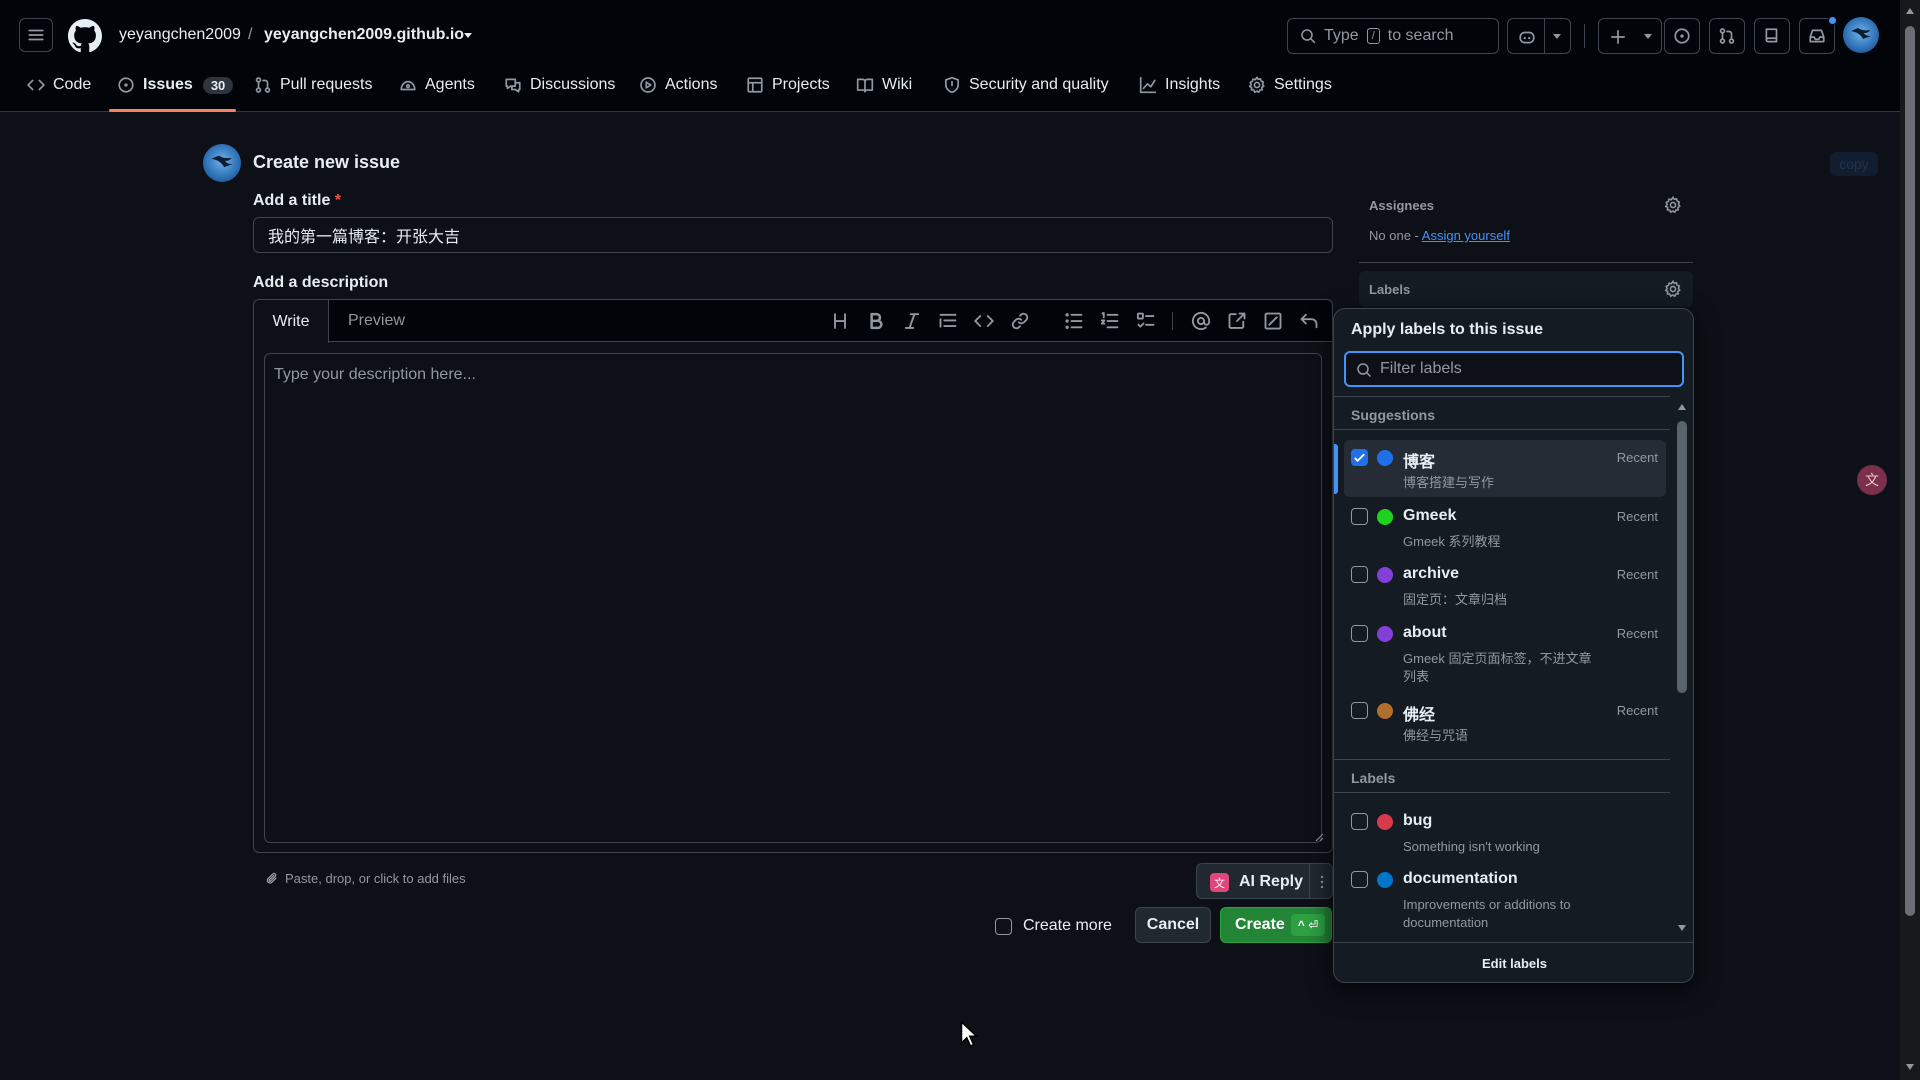  What do you see at coordinates (1505, 527) in the screenshot?
I see `label-item-gmeek: Gmeek Gmeek 系列教程 Recent` at bounding box center [1505, 527].